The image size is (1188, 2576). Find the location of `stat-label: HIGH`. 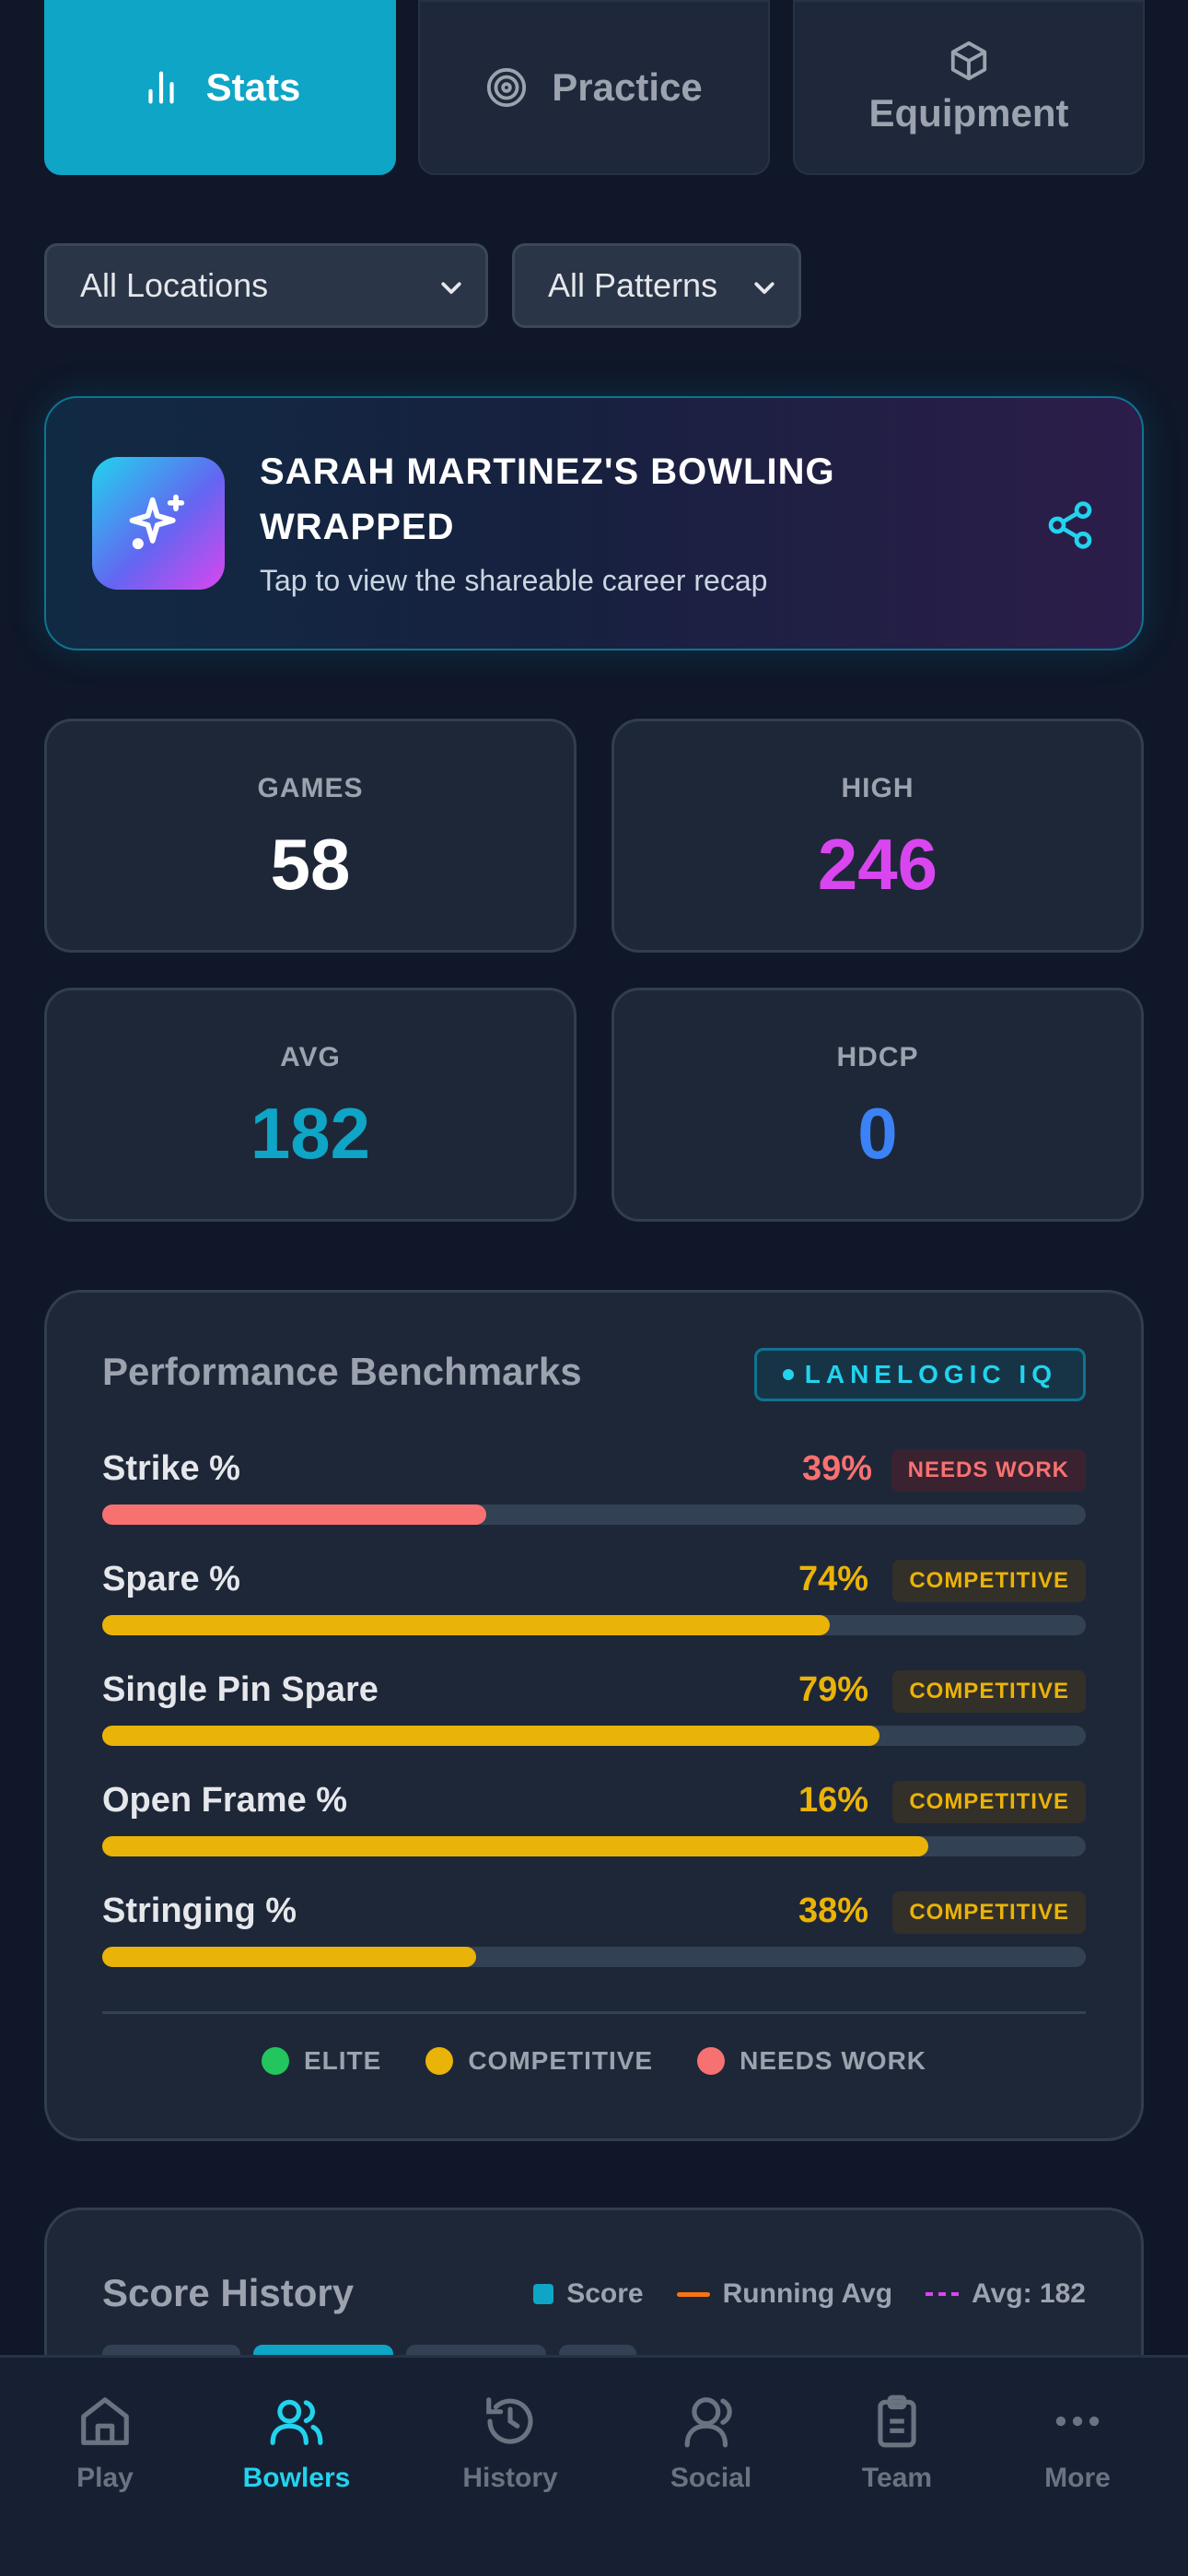

stat-label: HIGH is located at coordinates (877, 788).